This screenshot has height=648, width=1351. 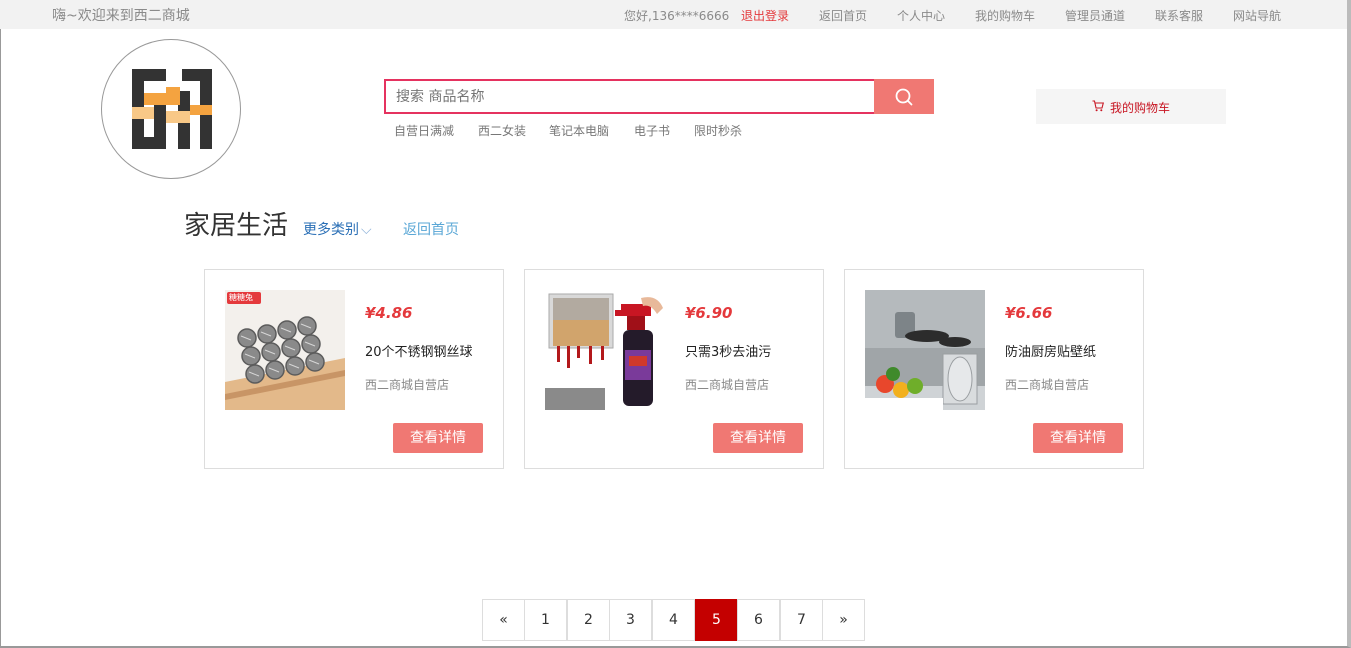 I want to click on user-center-link: 个人中心, so click(x=921, y=15).